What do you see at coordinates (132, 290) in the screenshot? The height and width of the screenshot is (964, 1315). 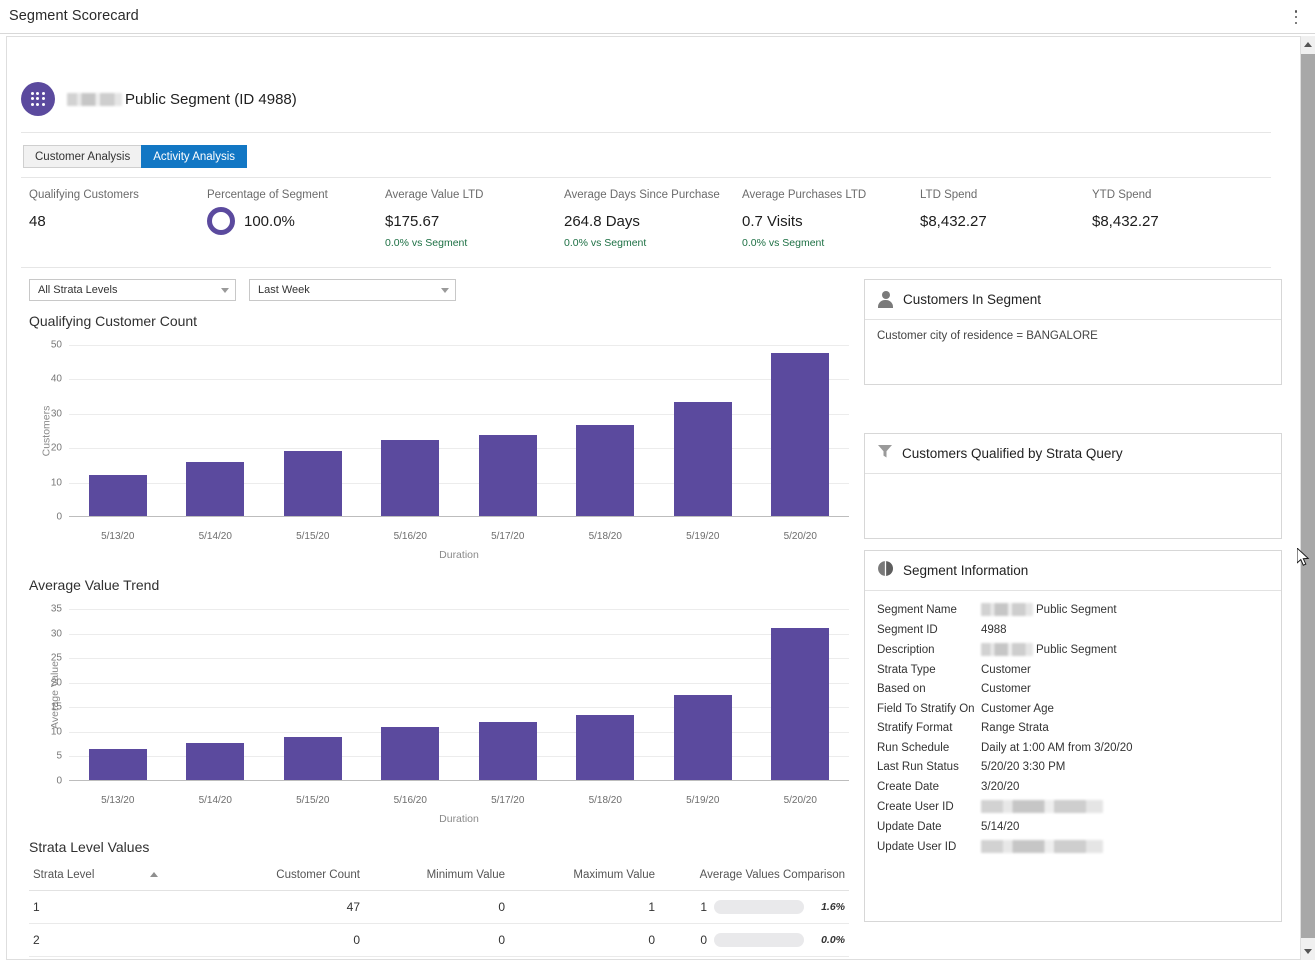 I see `strata-level-filter: All Strata Levels` at bounding box center [132, 290].